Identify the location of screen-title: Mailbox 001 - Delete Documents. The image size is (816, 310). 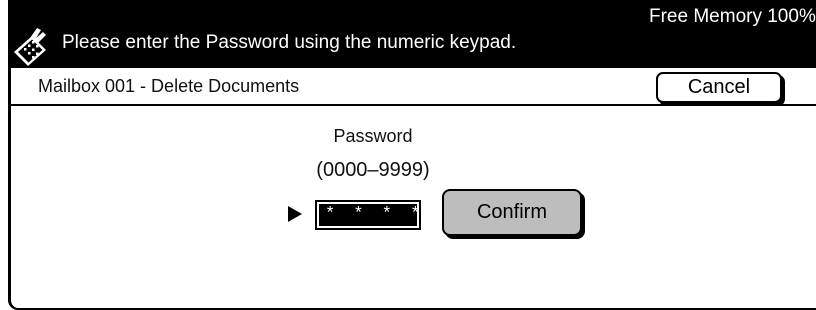
(169, 86).